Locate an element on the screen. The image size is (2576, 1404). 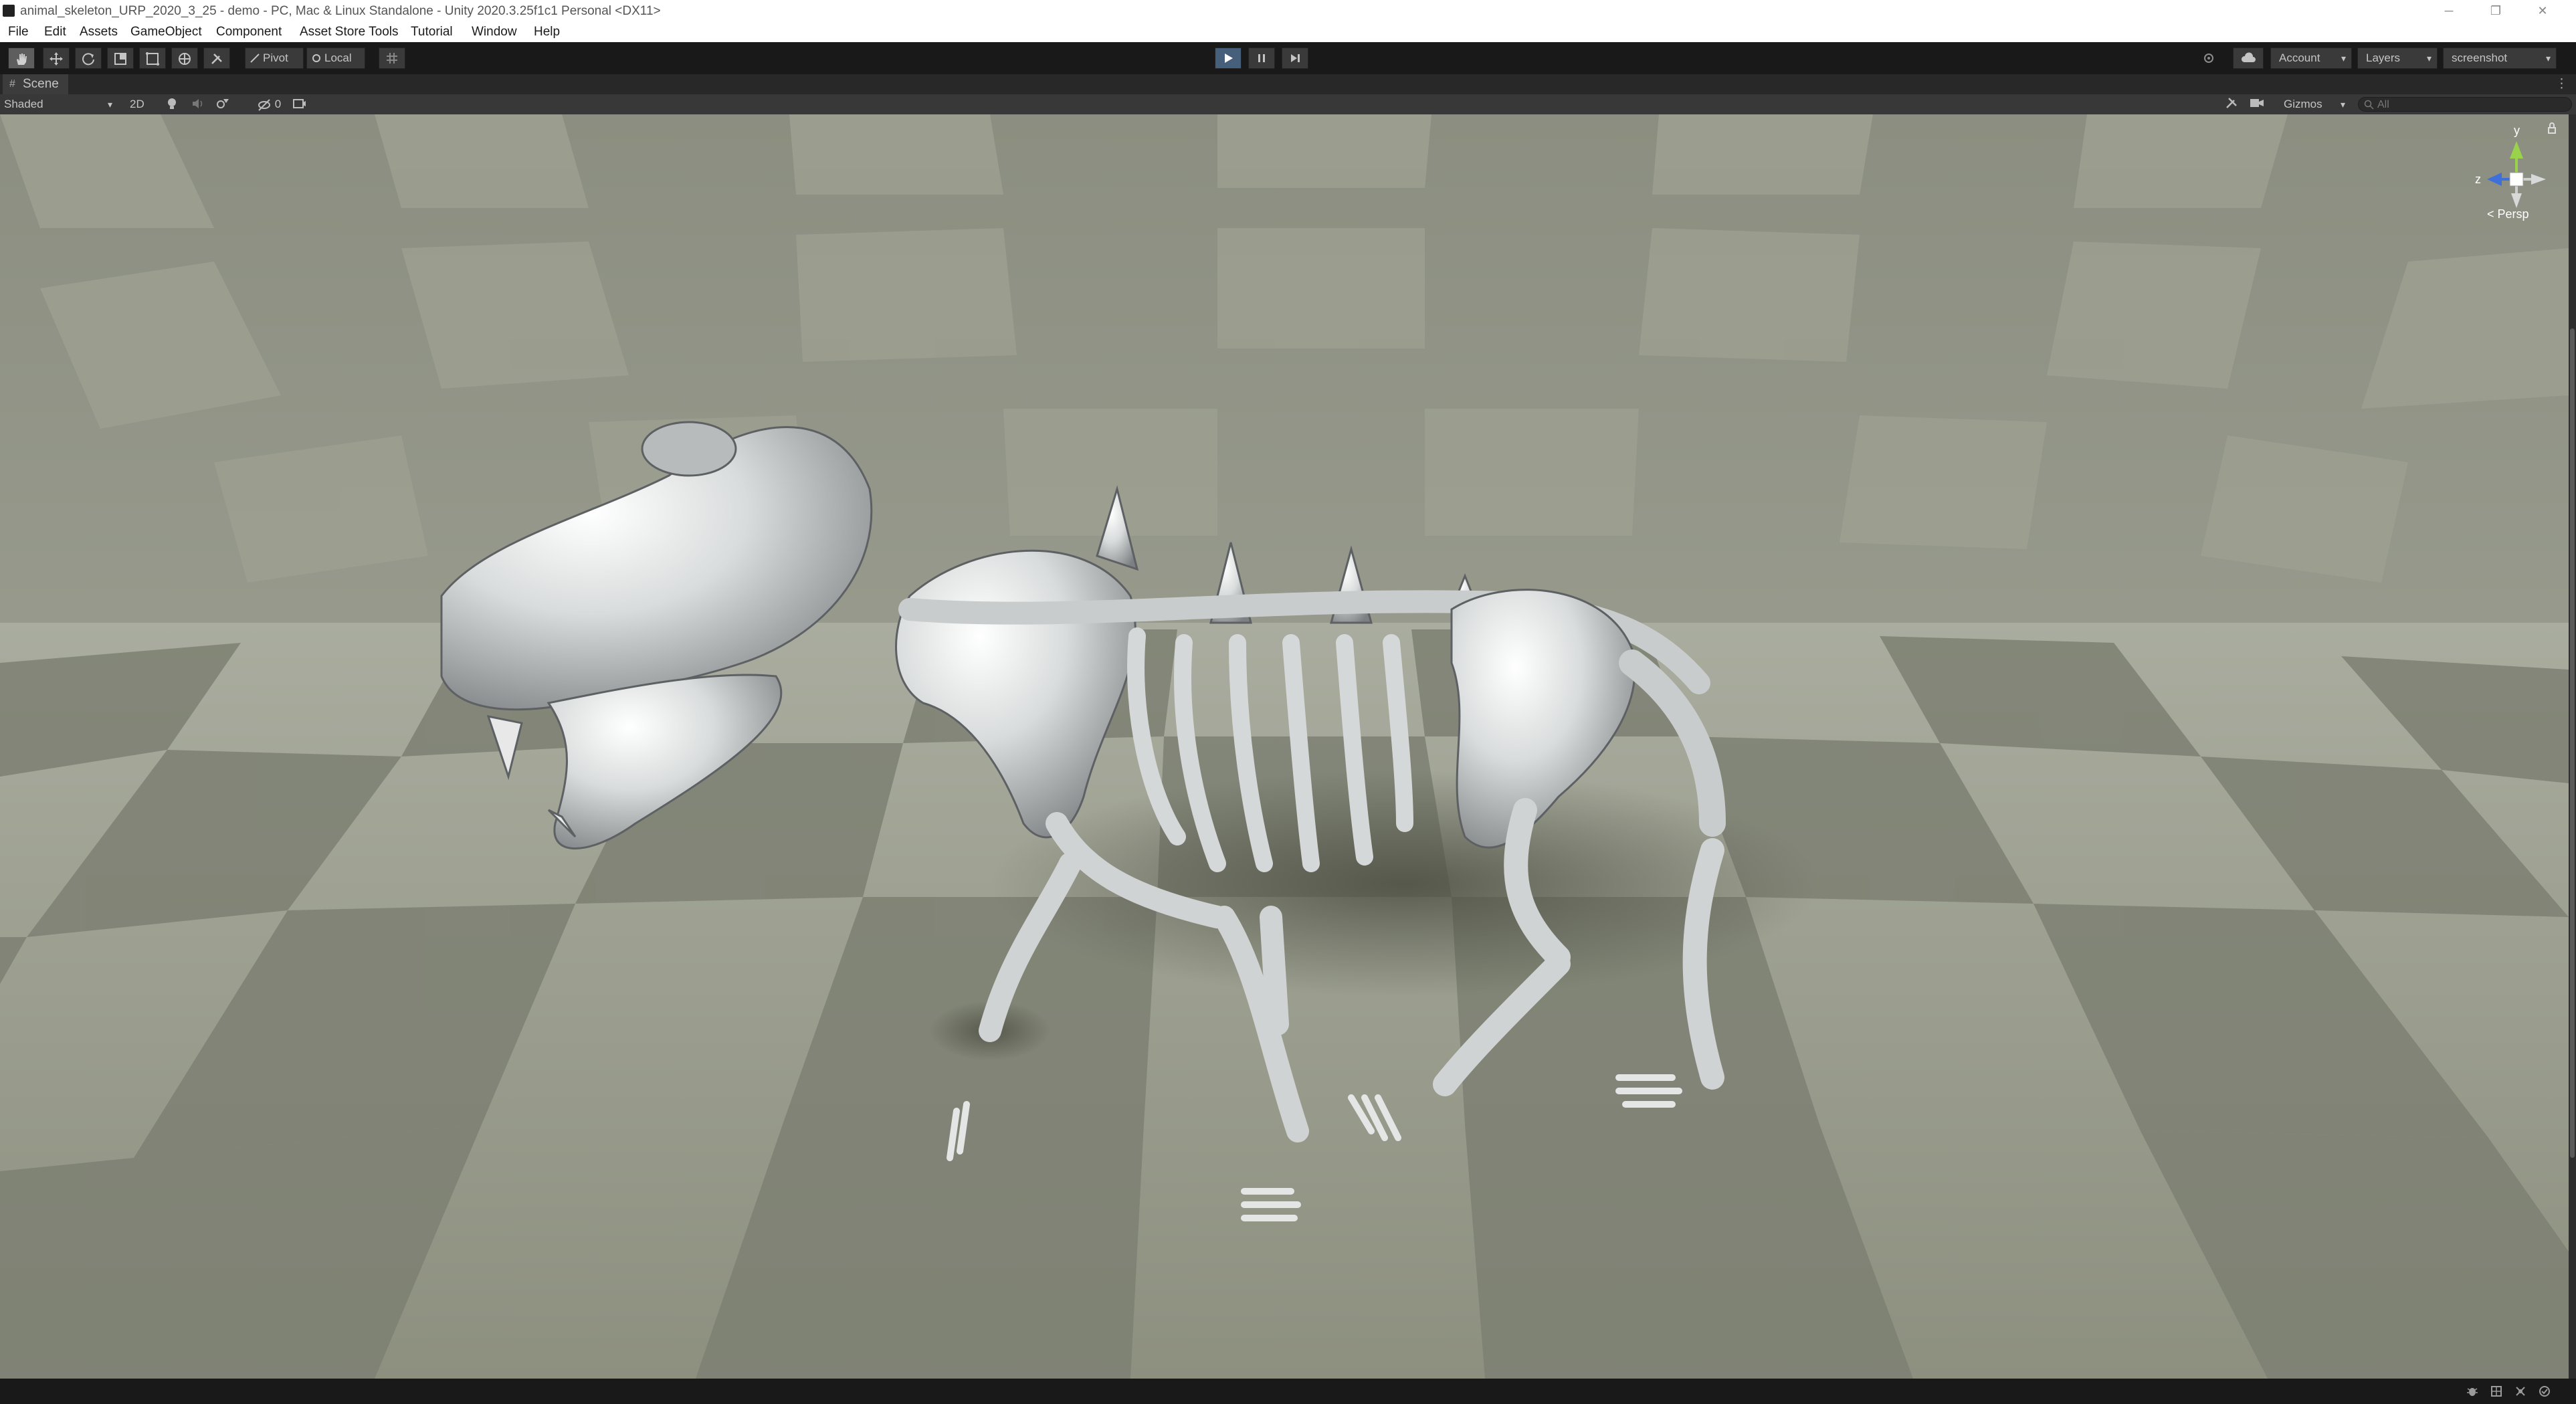
eye-slash-icon is located at coordinates (264, 104).